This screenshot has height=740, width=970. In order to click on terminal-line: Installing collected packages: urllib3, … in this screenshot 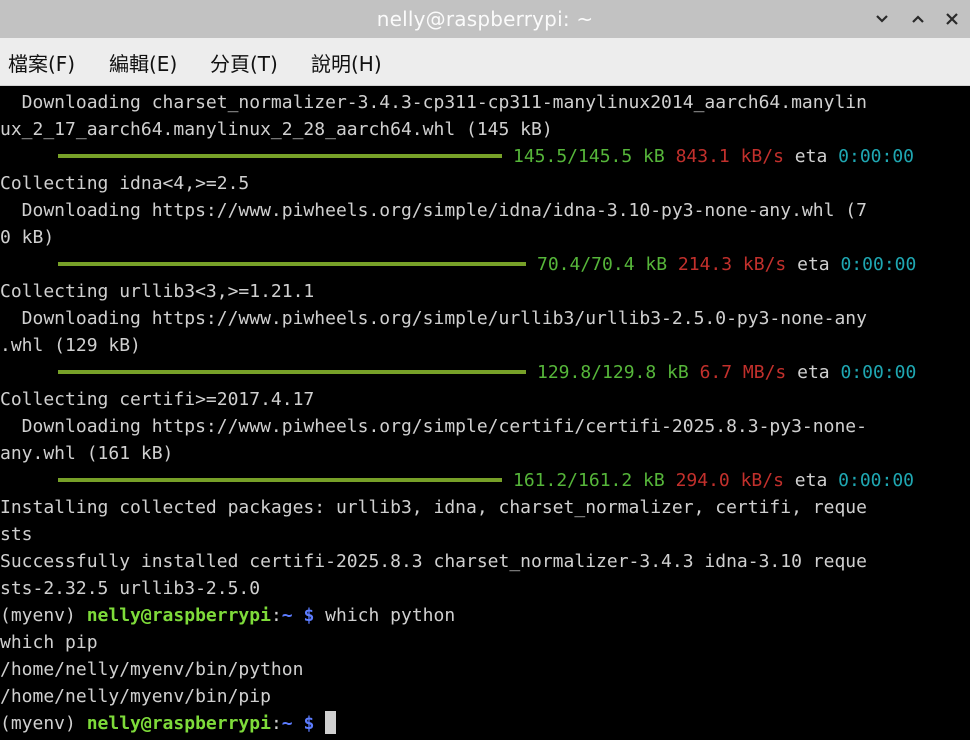, I will do `click(433, 507)`.